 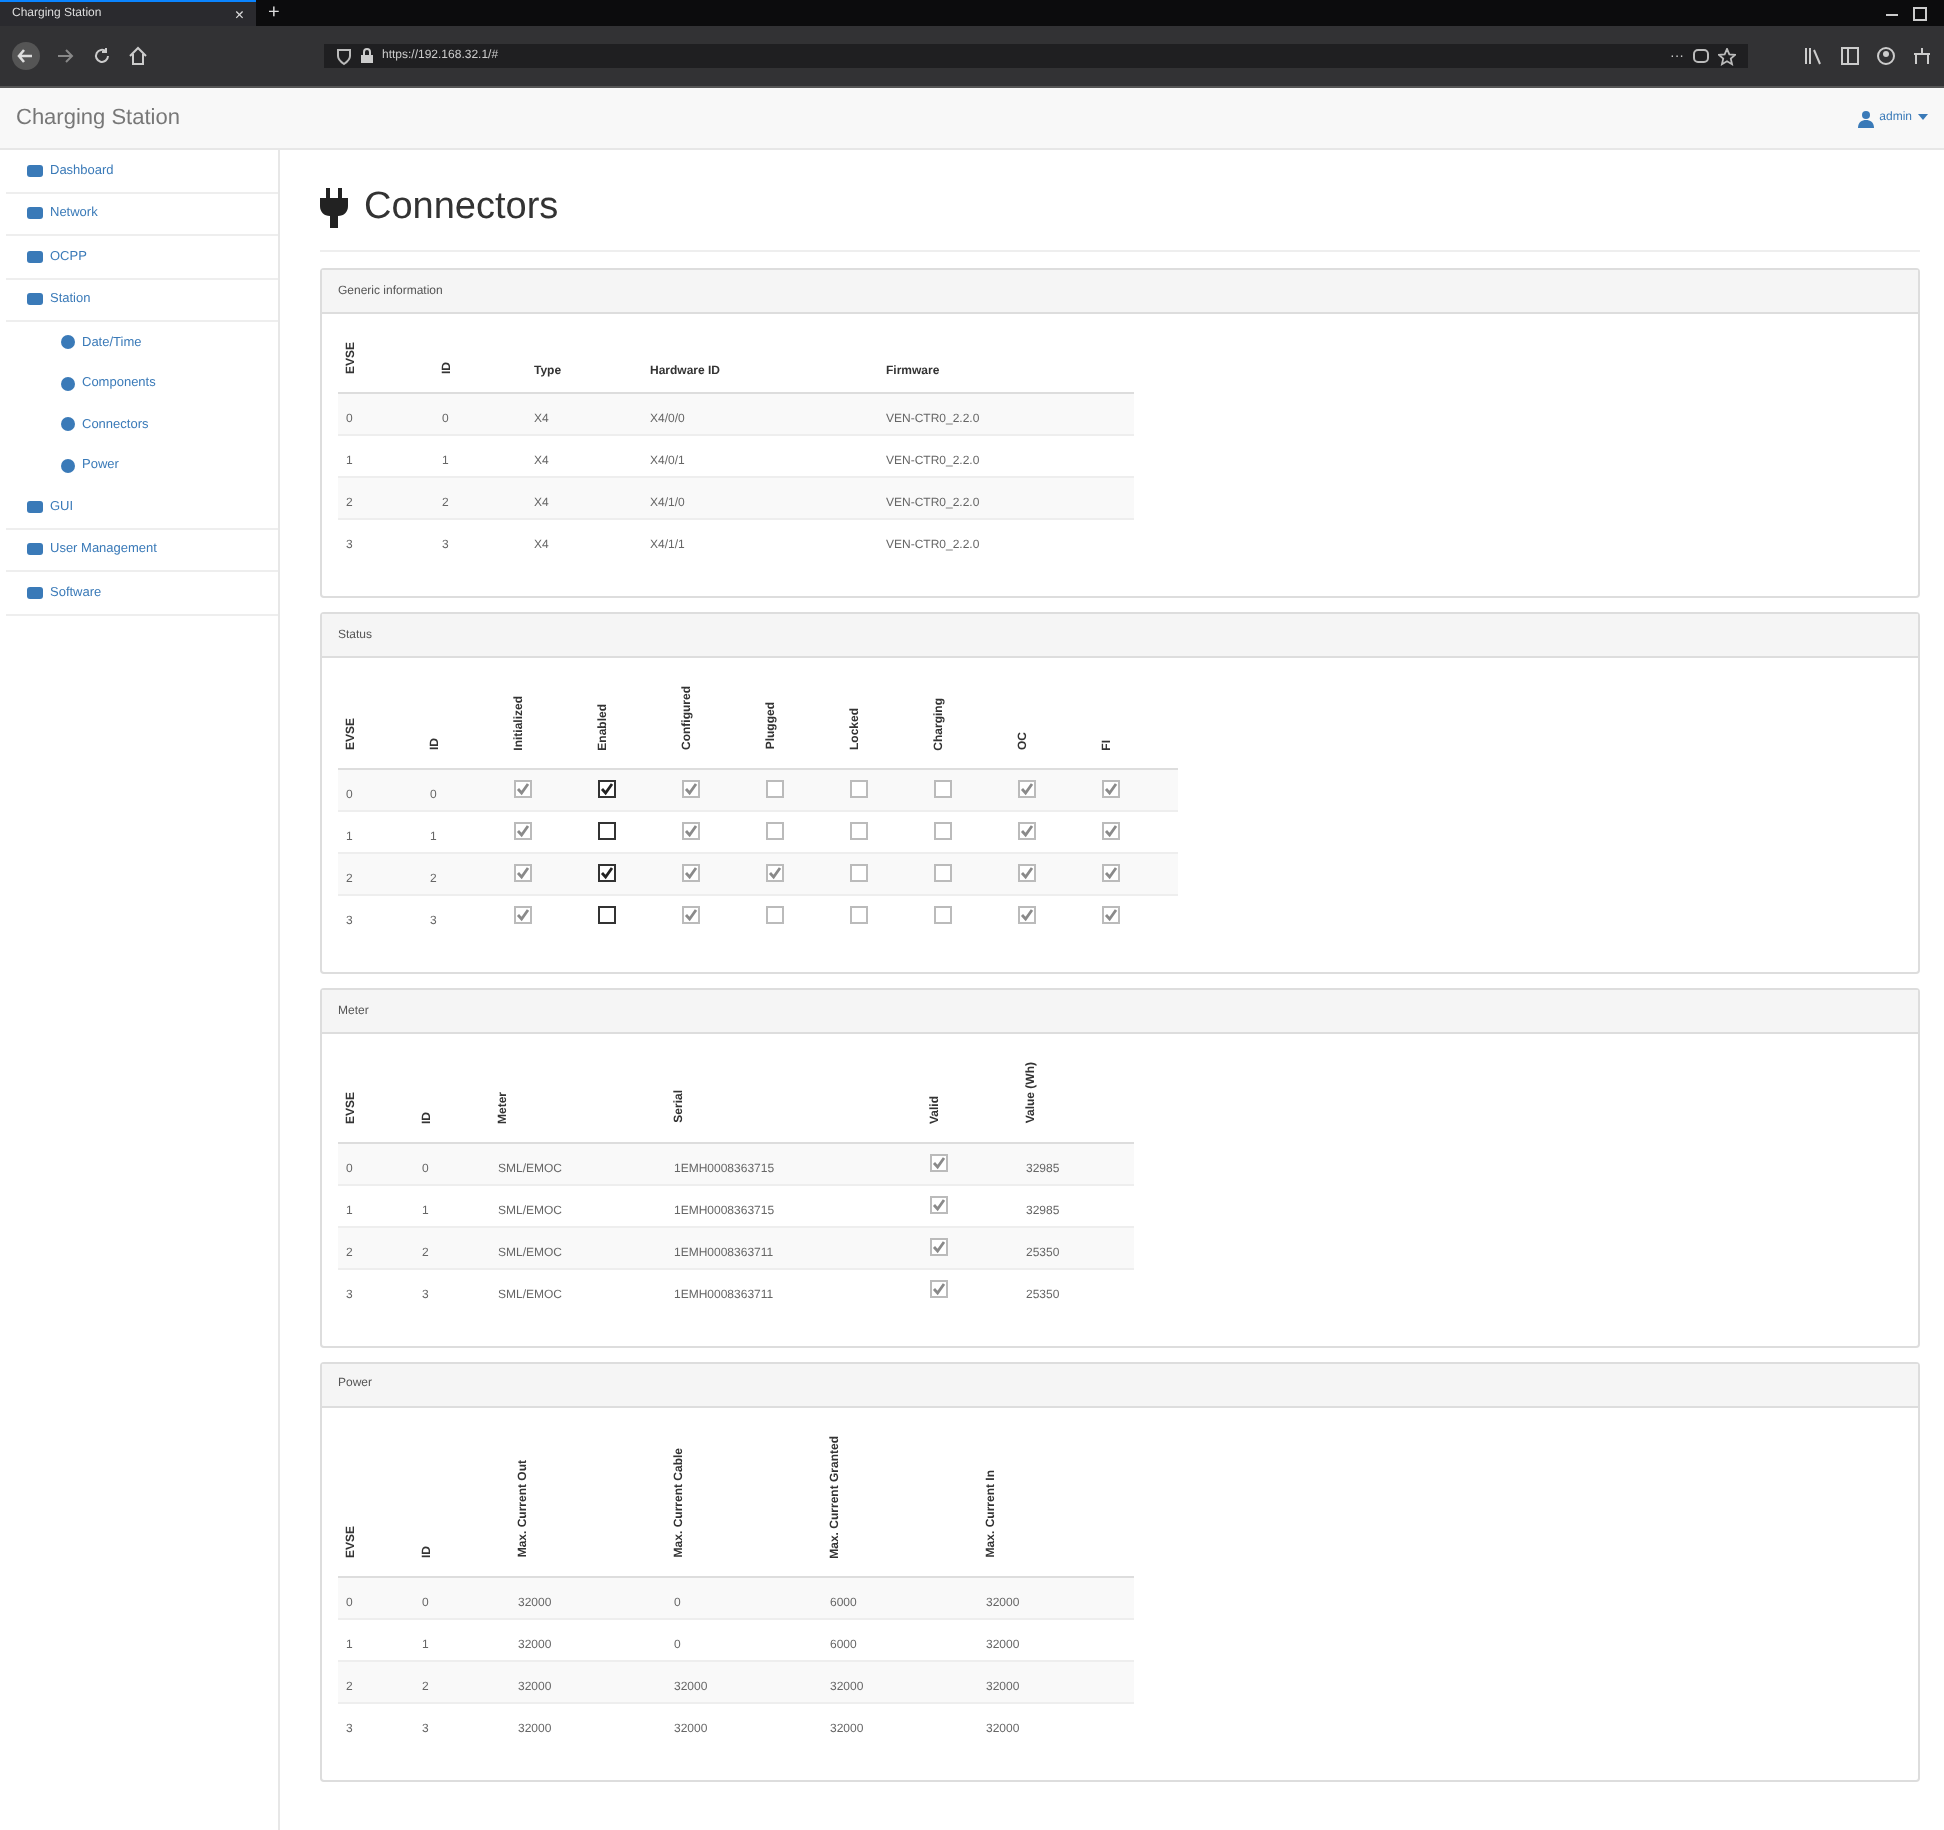 What do you see at coordinates (239, 14) in the screenshot?
I see `close-tab-button: ×` at bounding box center [239, 14].